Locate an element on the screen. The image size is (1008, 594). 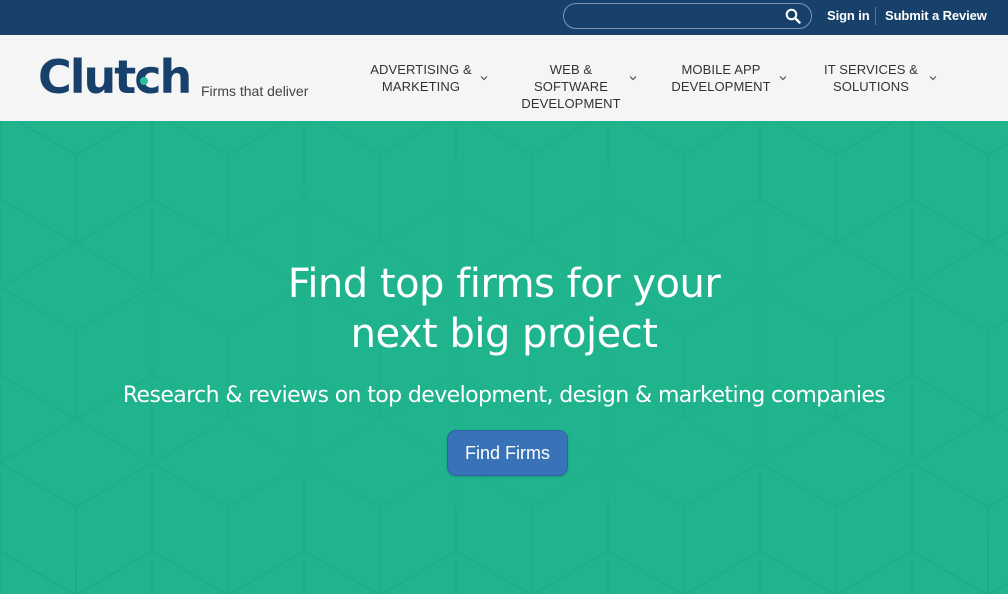
nav-web-software-development: WEB & SOFTWARE DEVELOPMENT is located at coordinates (577, 86).